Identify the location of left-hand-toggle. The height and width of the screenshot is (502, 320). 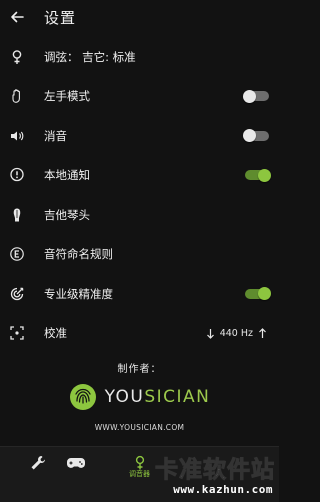
(257, 96).